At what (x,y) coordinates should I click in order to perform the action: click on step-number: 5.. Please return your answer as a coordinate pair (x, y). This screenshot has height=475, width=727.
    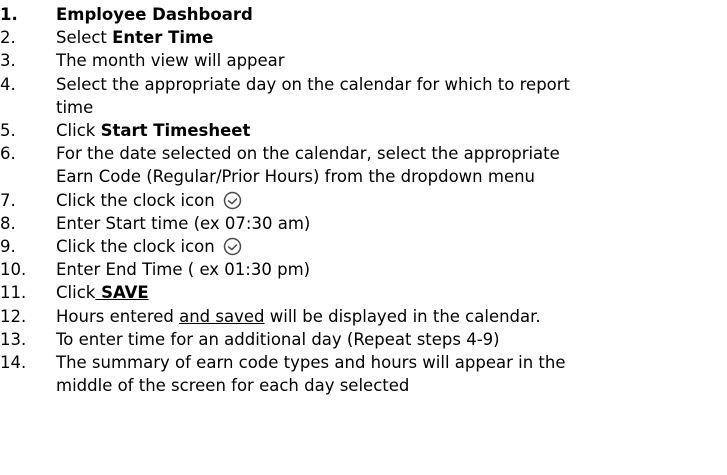
    Looking at the image, I should click on (8, 131).